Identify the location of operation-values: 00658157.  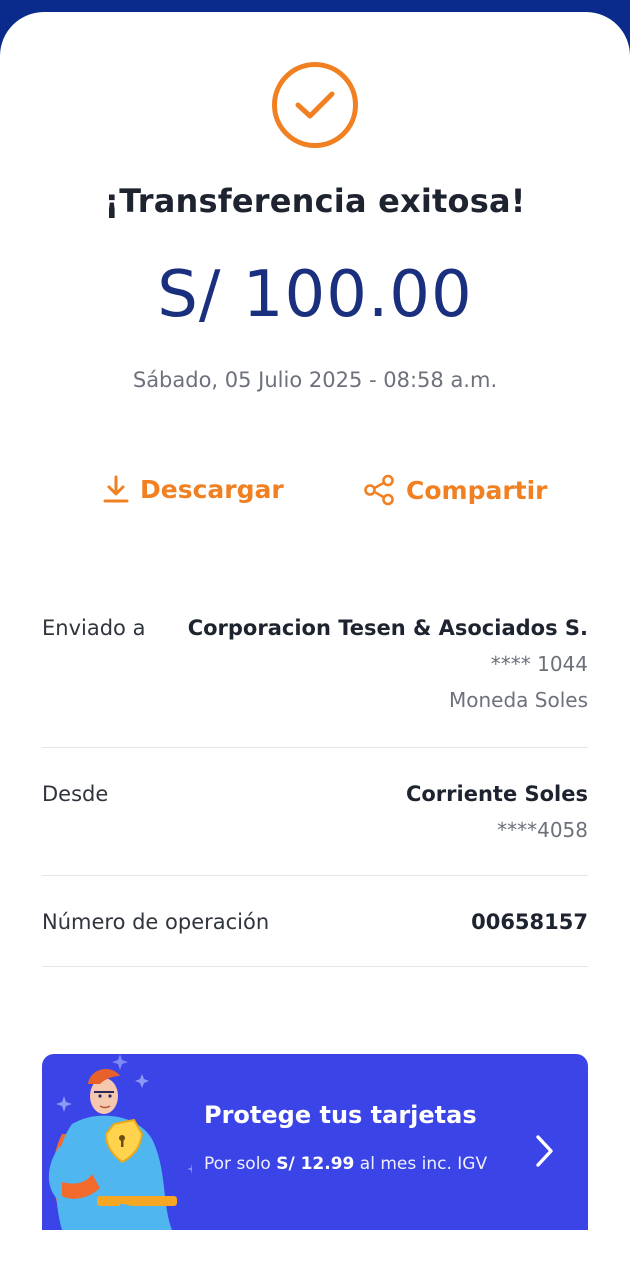
(529, 922).